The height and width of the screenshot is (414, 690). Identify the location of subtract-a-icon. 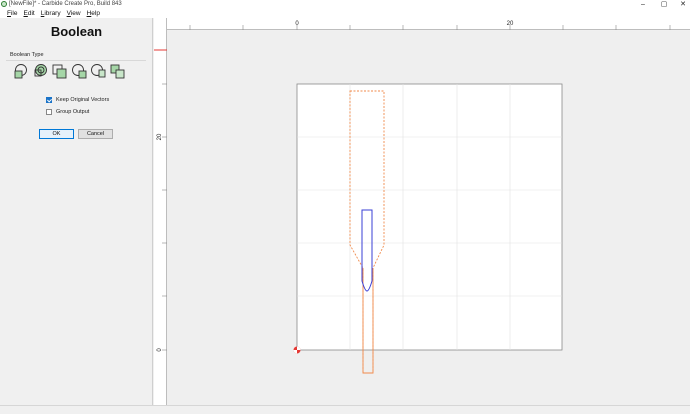
(79, 71).